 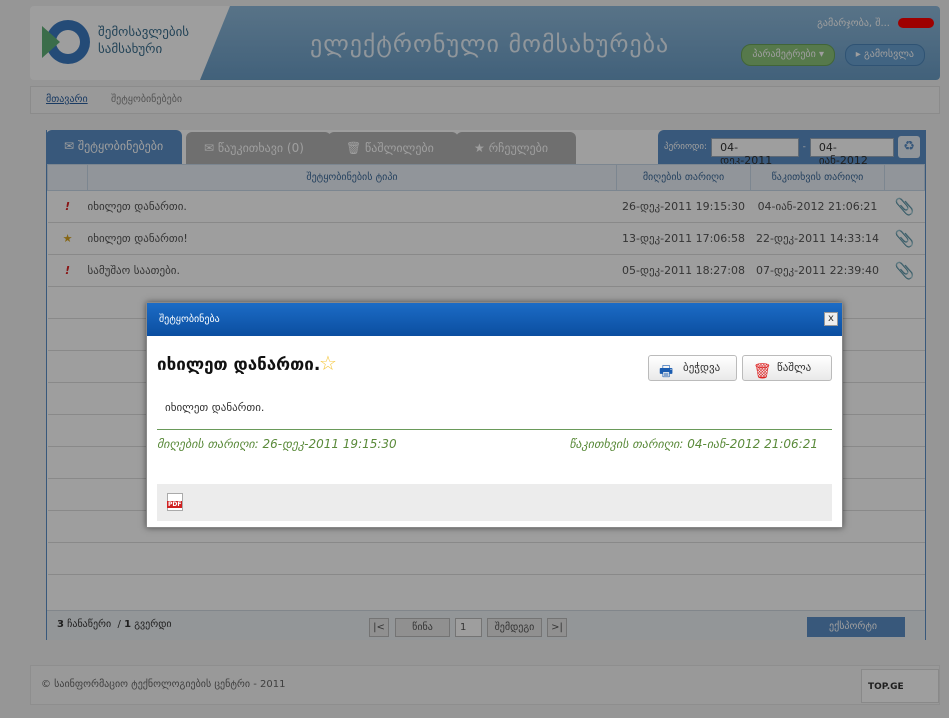 What do you see at coordinates (328, 363) in the screenshot?
I see `favorite-star-icon: ☆` at bounding box center [328, 363].